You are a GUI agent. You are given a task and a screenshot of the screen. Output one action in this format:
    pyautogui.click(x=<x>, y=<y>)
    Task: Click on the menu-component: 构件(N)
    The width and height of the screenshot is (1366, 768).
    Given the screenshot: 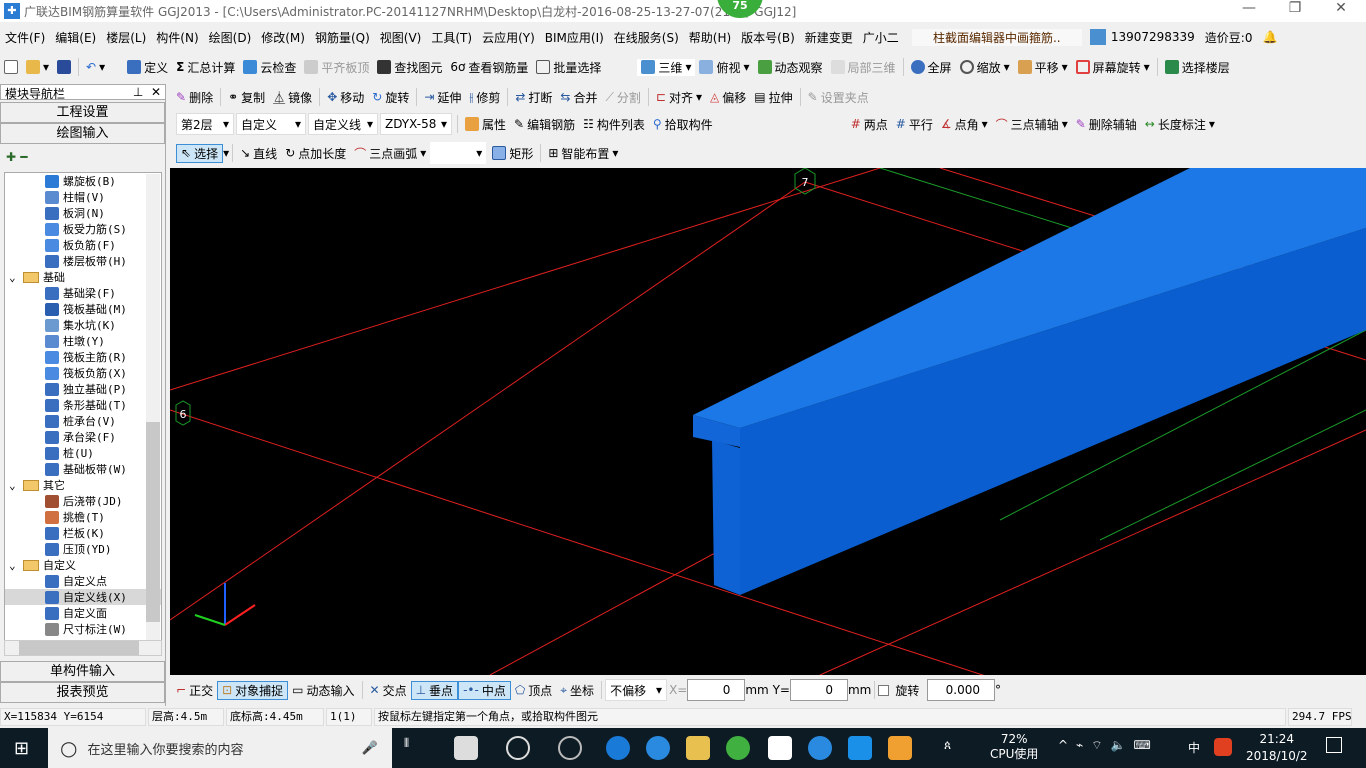 What is the action you would take?
    pyautogui.click(x=177, y=37)
    